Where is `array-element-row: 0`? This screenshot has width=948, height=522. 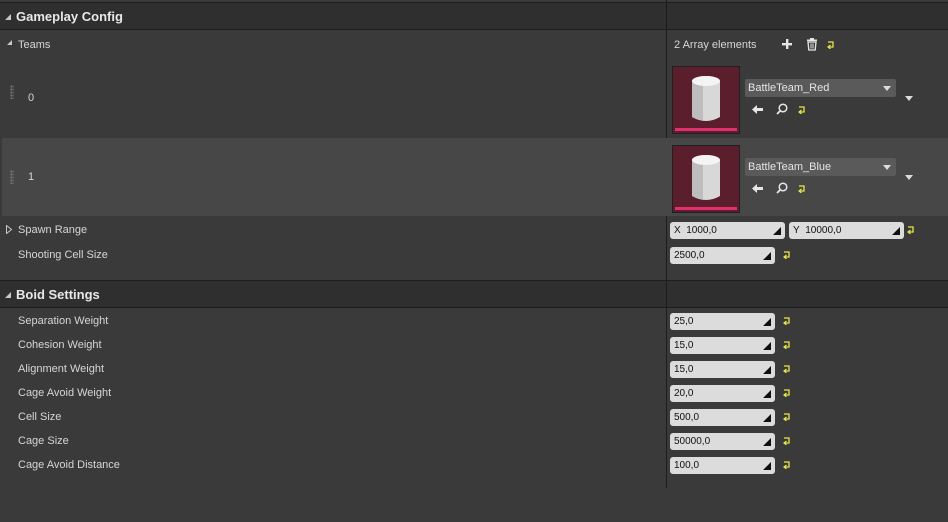 array-element-row: 0 is located at coordinates (475, 98).